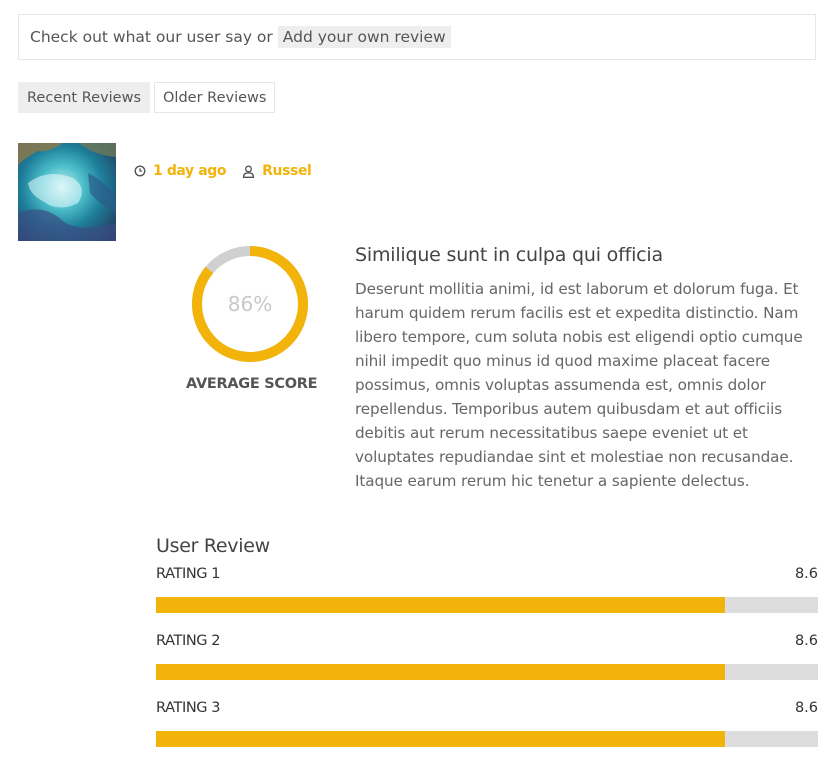 The height and width of the screenshot is (773, 837). I want to click on rating-label: RATING 1, so click(188, 574).